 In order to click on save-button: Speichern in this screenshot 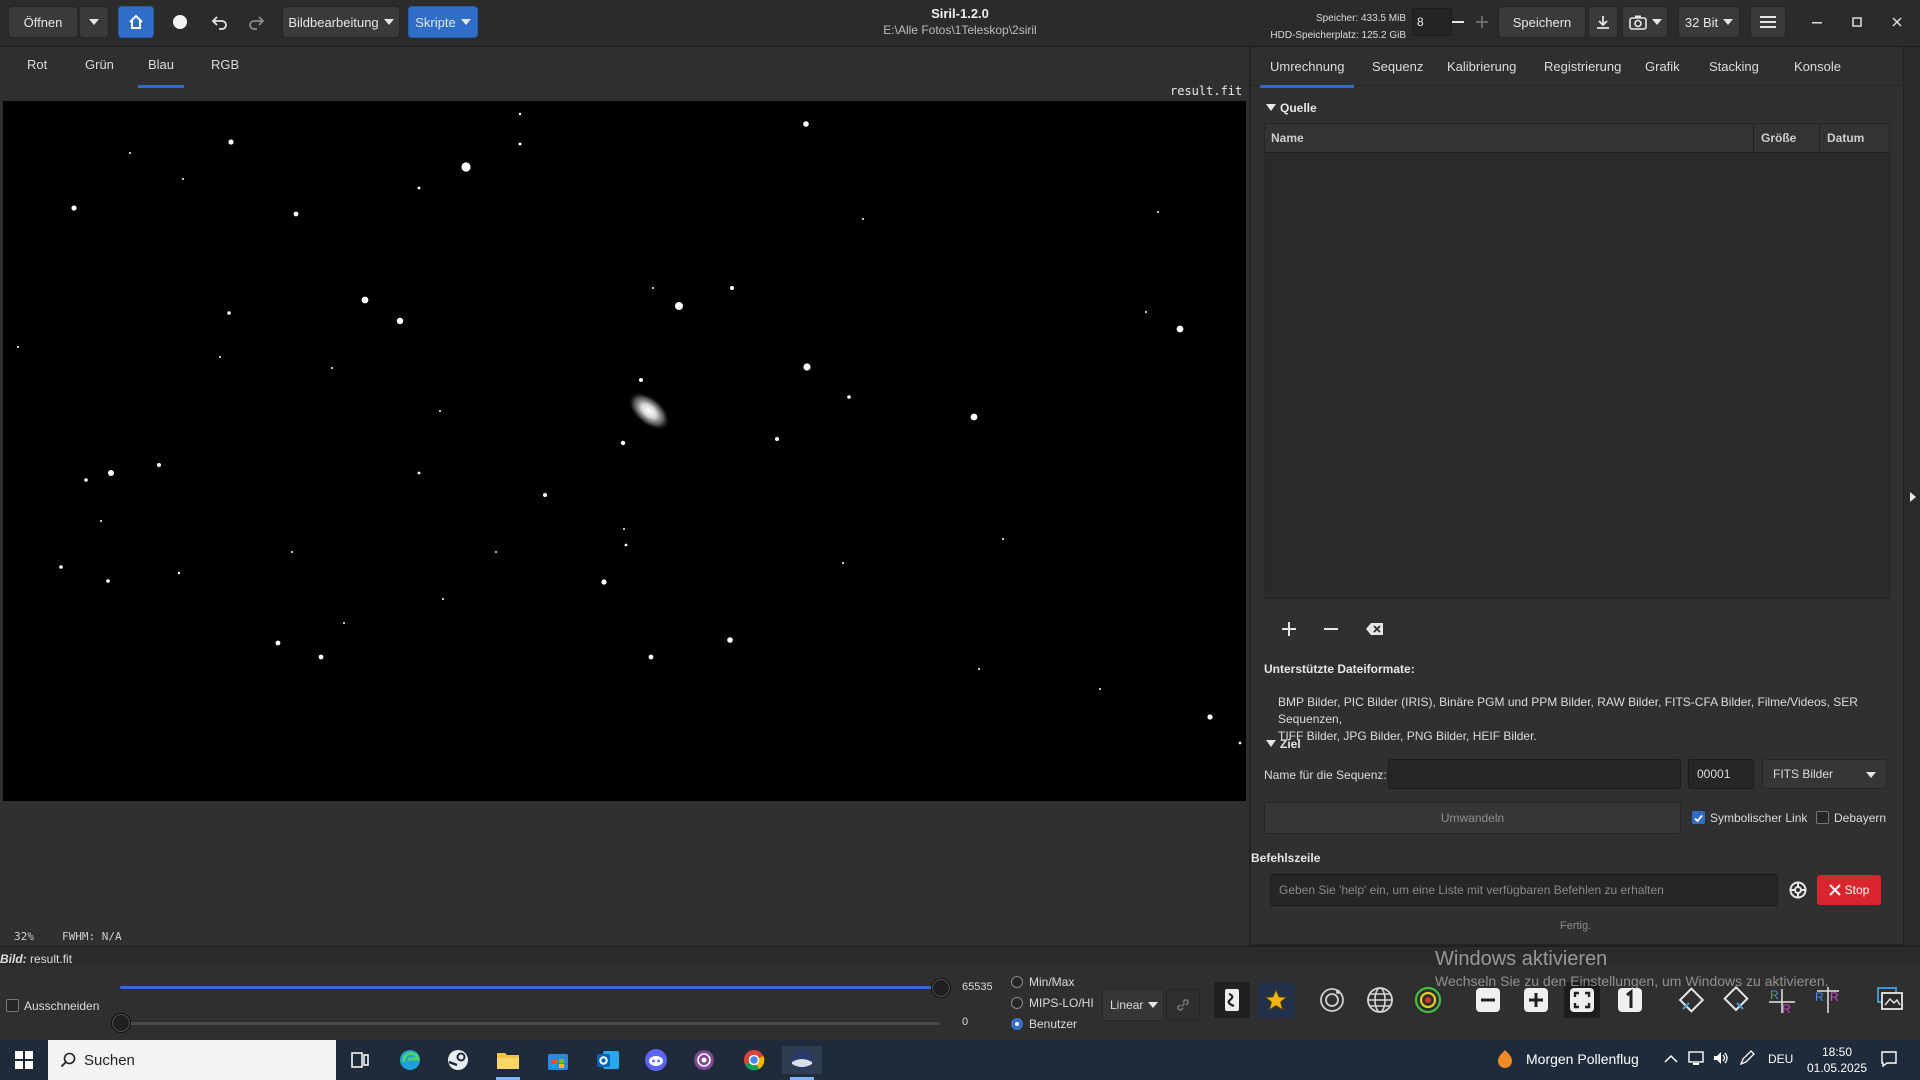, I will do `click(1542, 22)`.